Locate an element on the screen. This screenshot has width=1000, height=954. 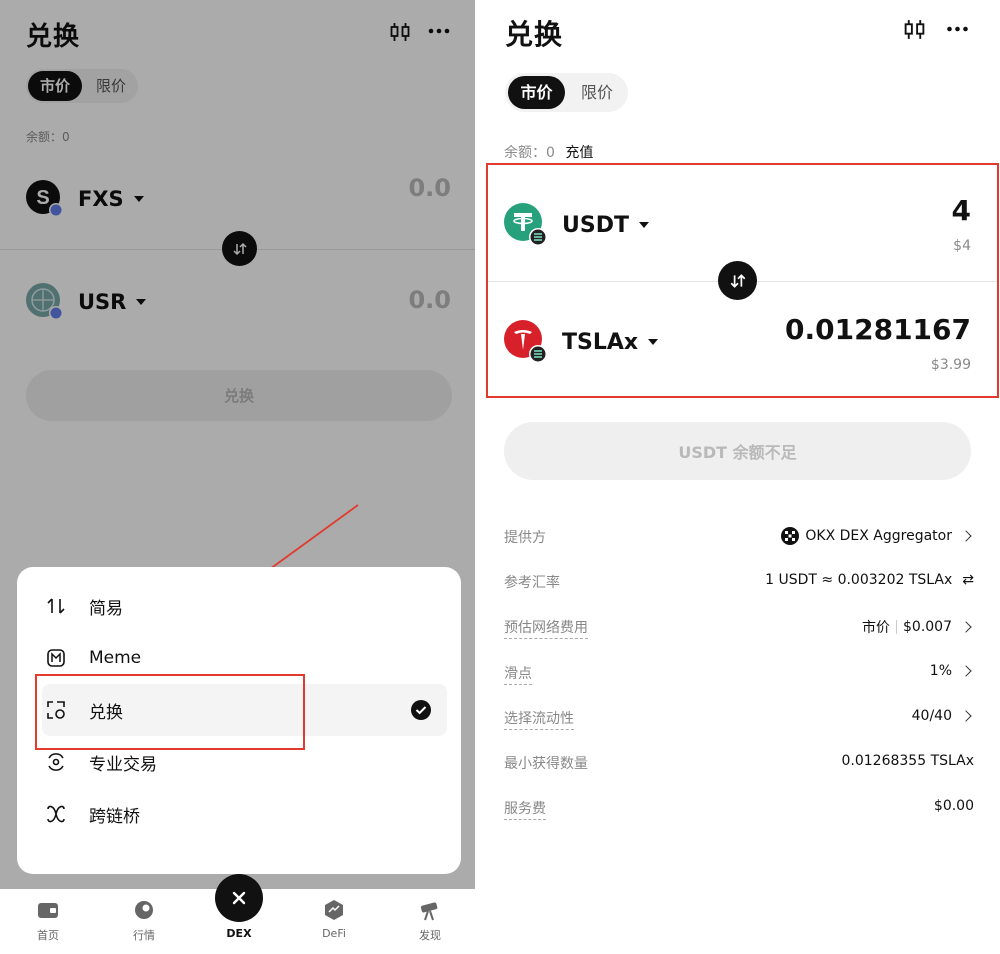
provider-row: 提供方 OKX DEX Aggregator is located at coordinates (739, 537).